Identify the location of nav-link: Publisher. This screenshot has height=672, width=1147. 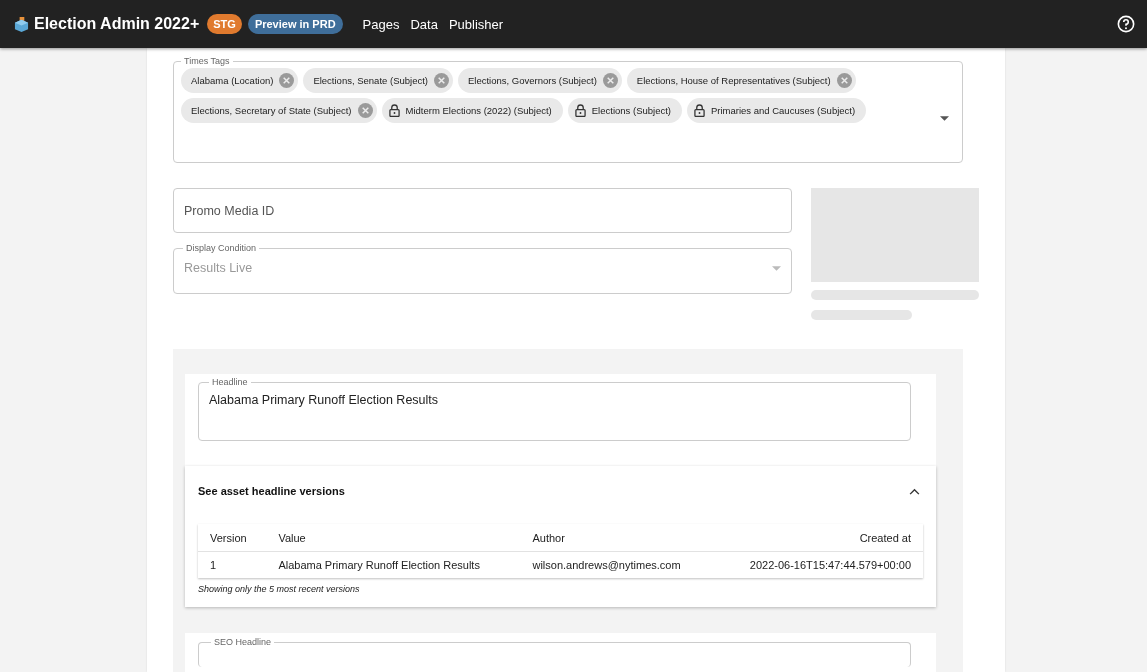
(476, 24).